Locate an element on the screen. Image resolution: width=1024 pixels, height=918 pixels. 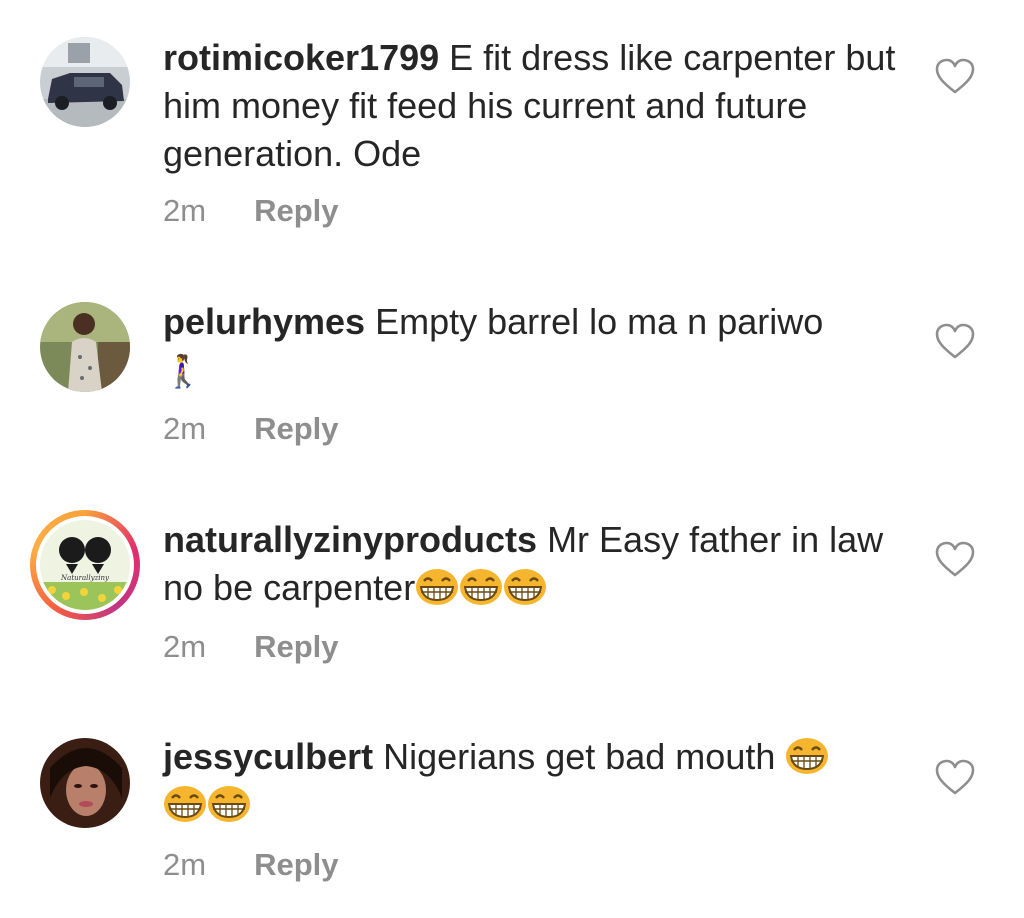
comment-username: jessyculbert is located at coordinates (268, 756).